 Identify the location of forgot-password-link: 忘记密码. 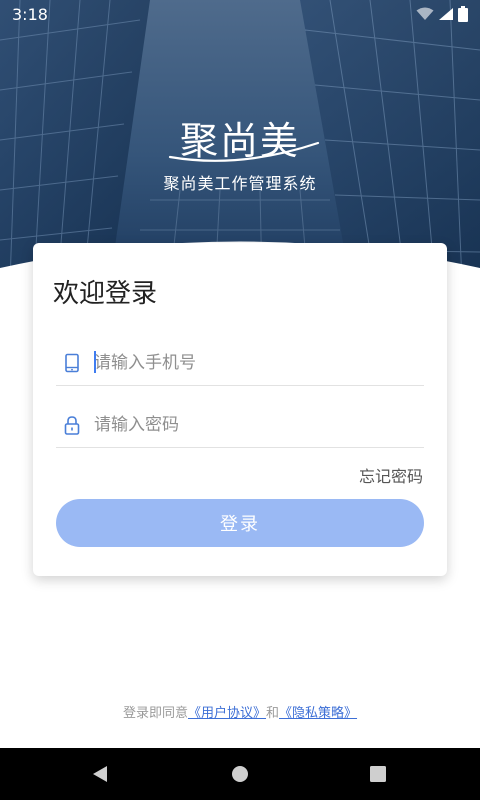
(391, 475).